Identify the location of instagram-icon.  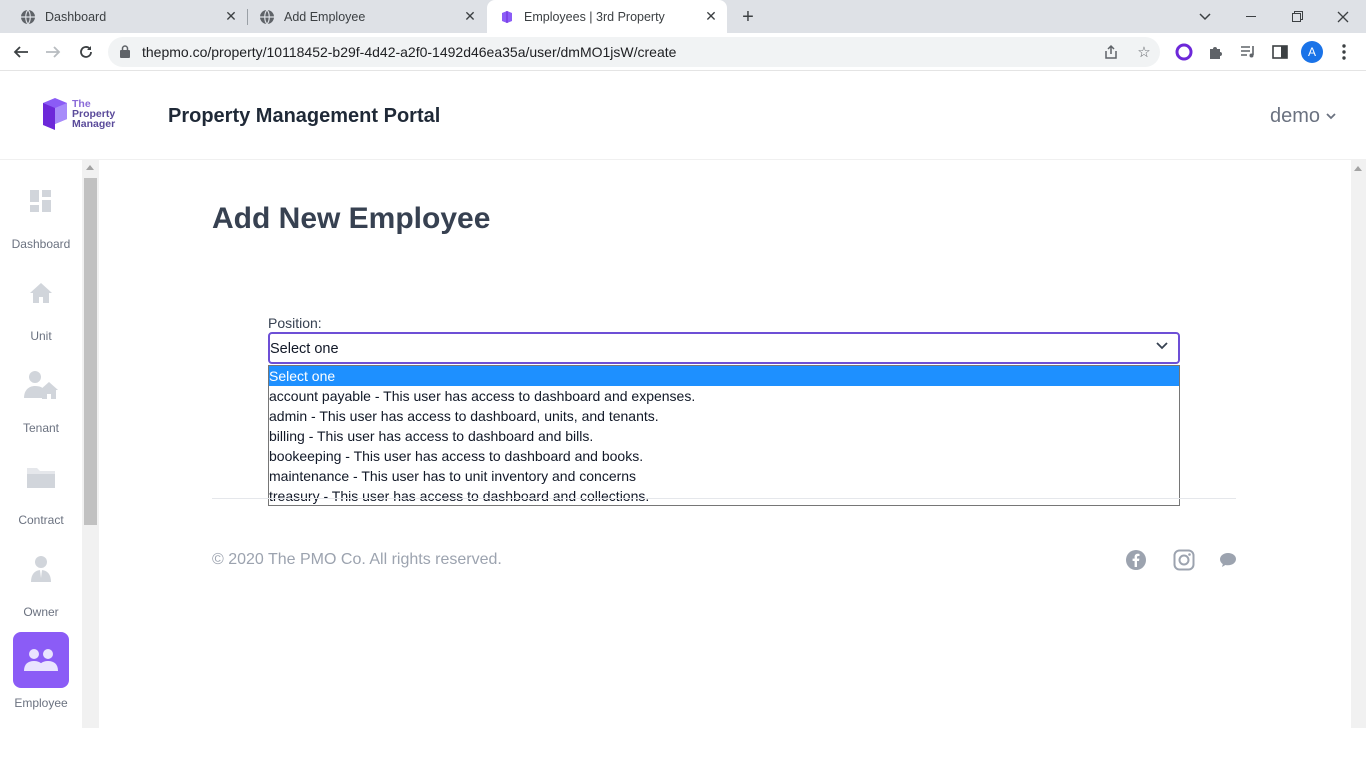
(1184, 560).